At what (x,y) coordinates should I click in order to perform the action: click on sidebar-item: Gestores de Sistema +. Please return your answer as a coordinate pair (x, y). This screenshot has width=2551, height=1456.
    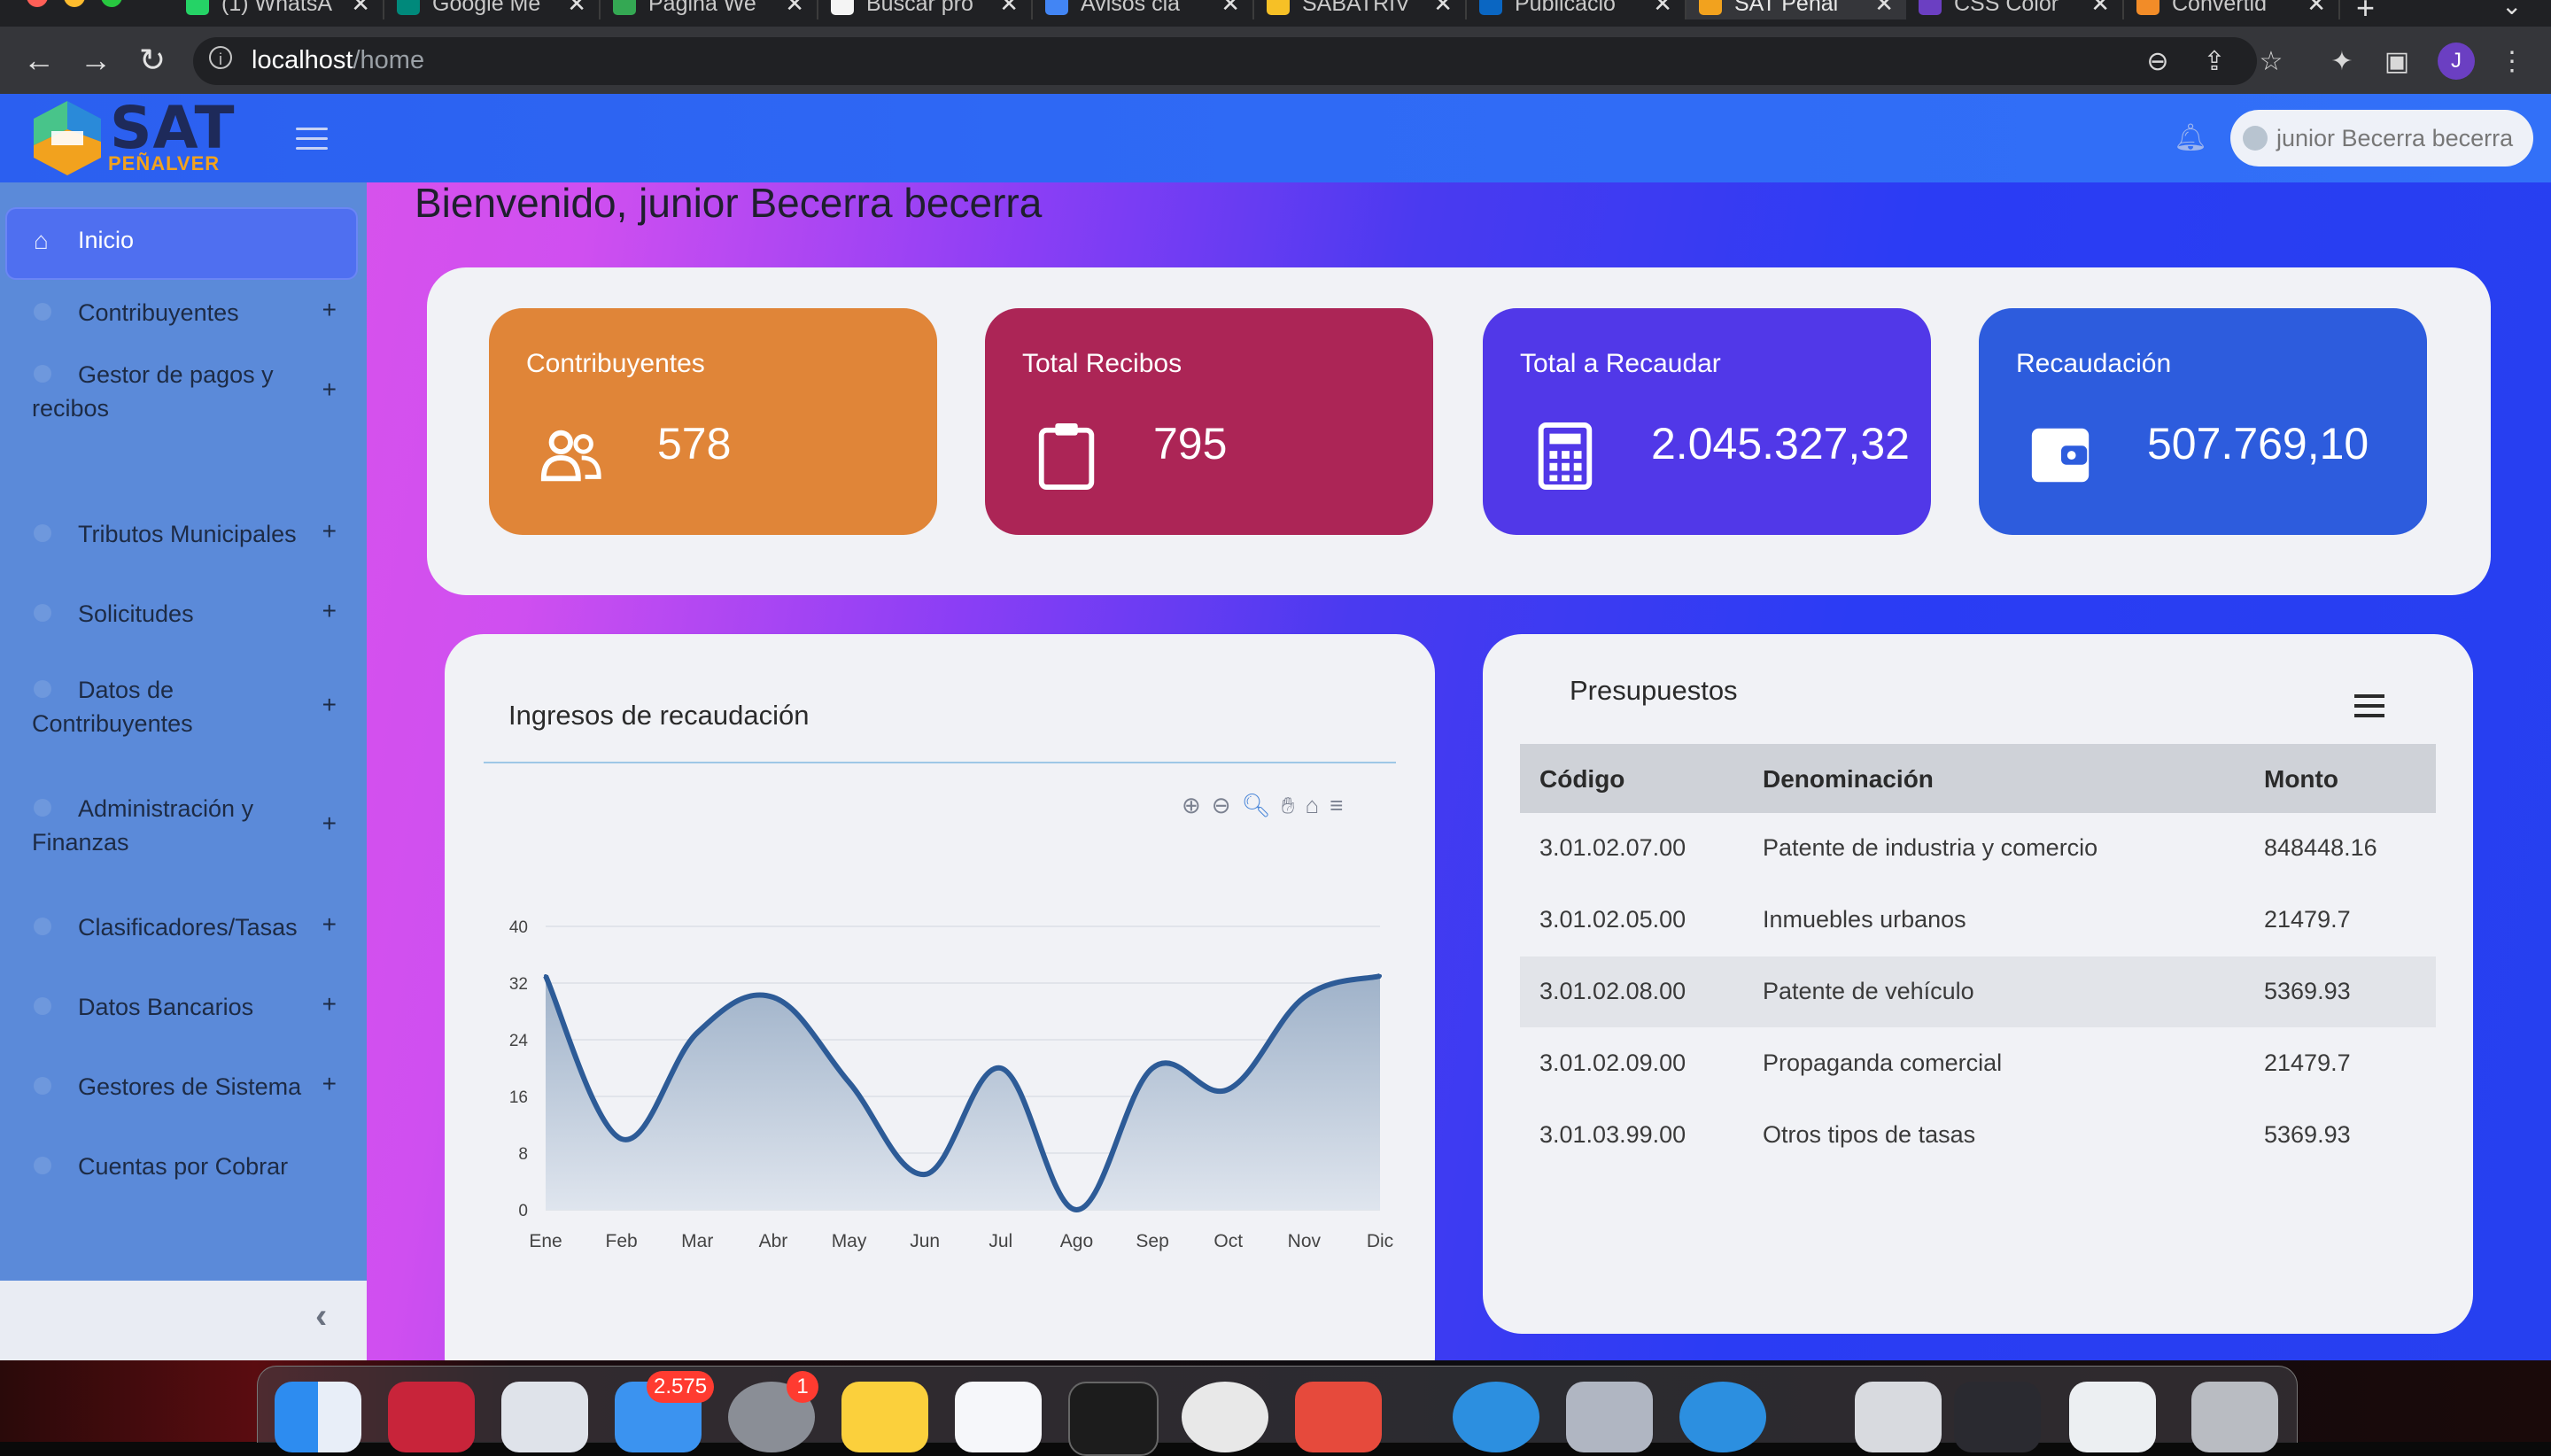
    Looking at the image, I should click on (182, 1087).